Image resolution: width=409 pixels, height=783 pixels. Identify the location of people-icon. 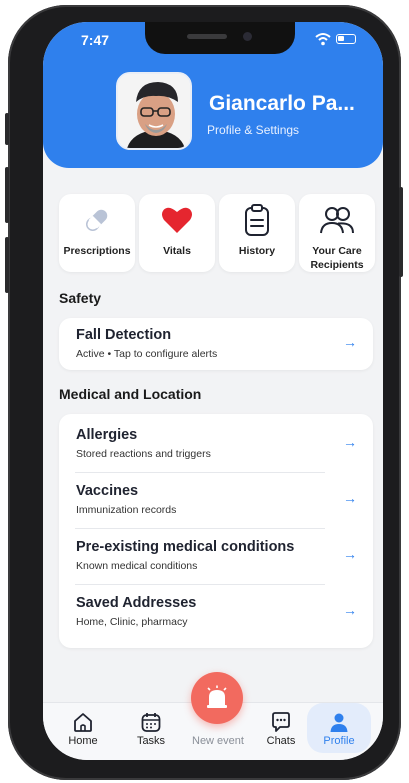
(337, 220).